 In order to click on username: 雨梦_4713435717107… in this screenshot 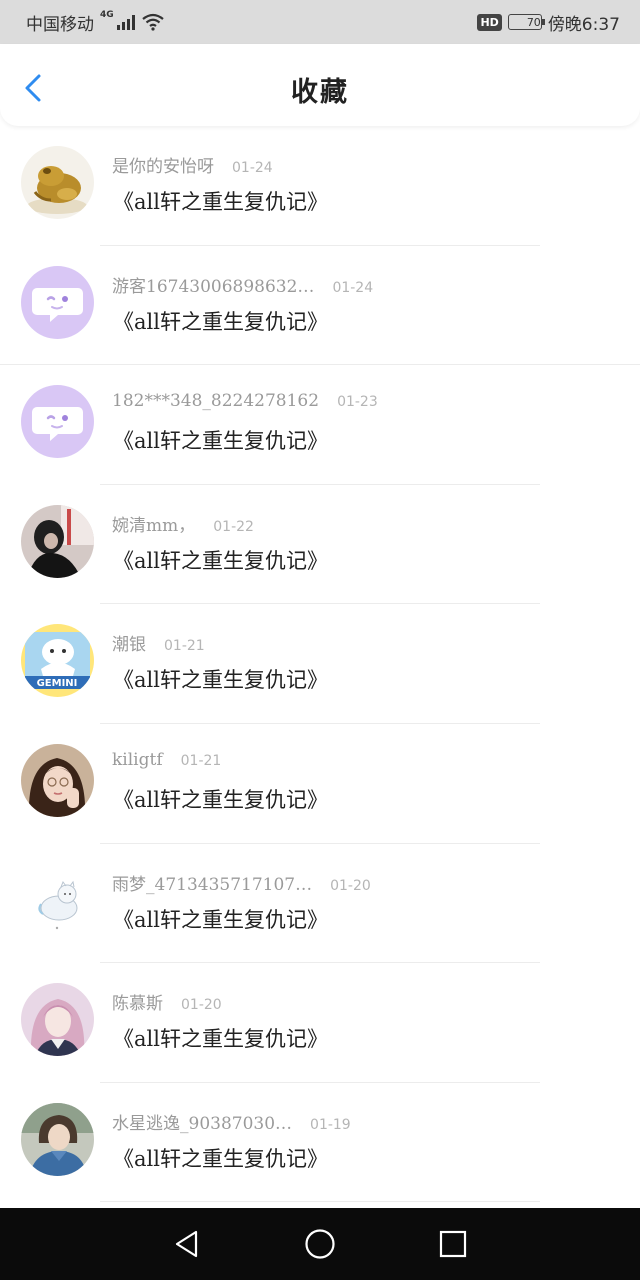, I will do `click(212, 884)`.